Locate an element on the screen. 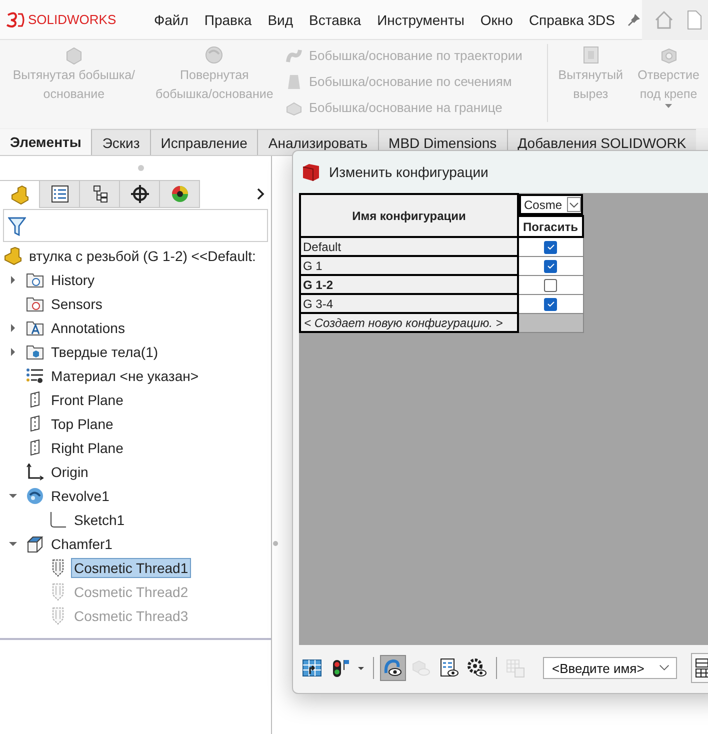 This screenshot has width=708, height=734. configuration-name: G 1-2 is located at coordinates (409, 284).